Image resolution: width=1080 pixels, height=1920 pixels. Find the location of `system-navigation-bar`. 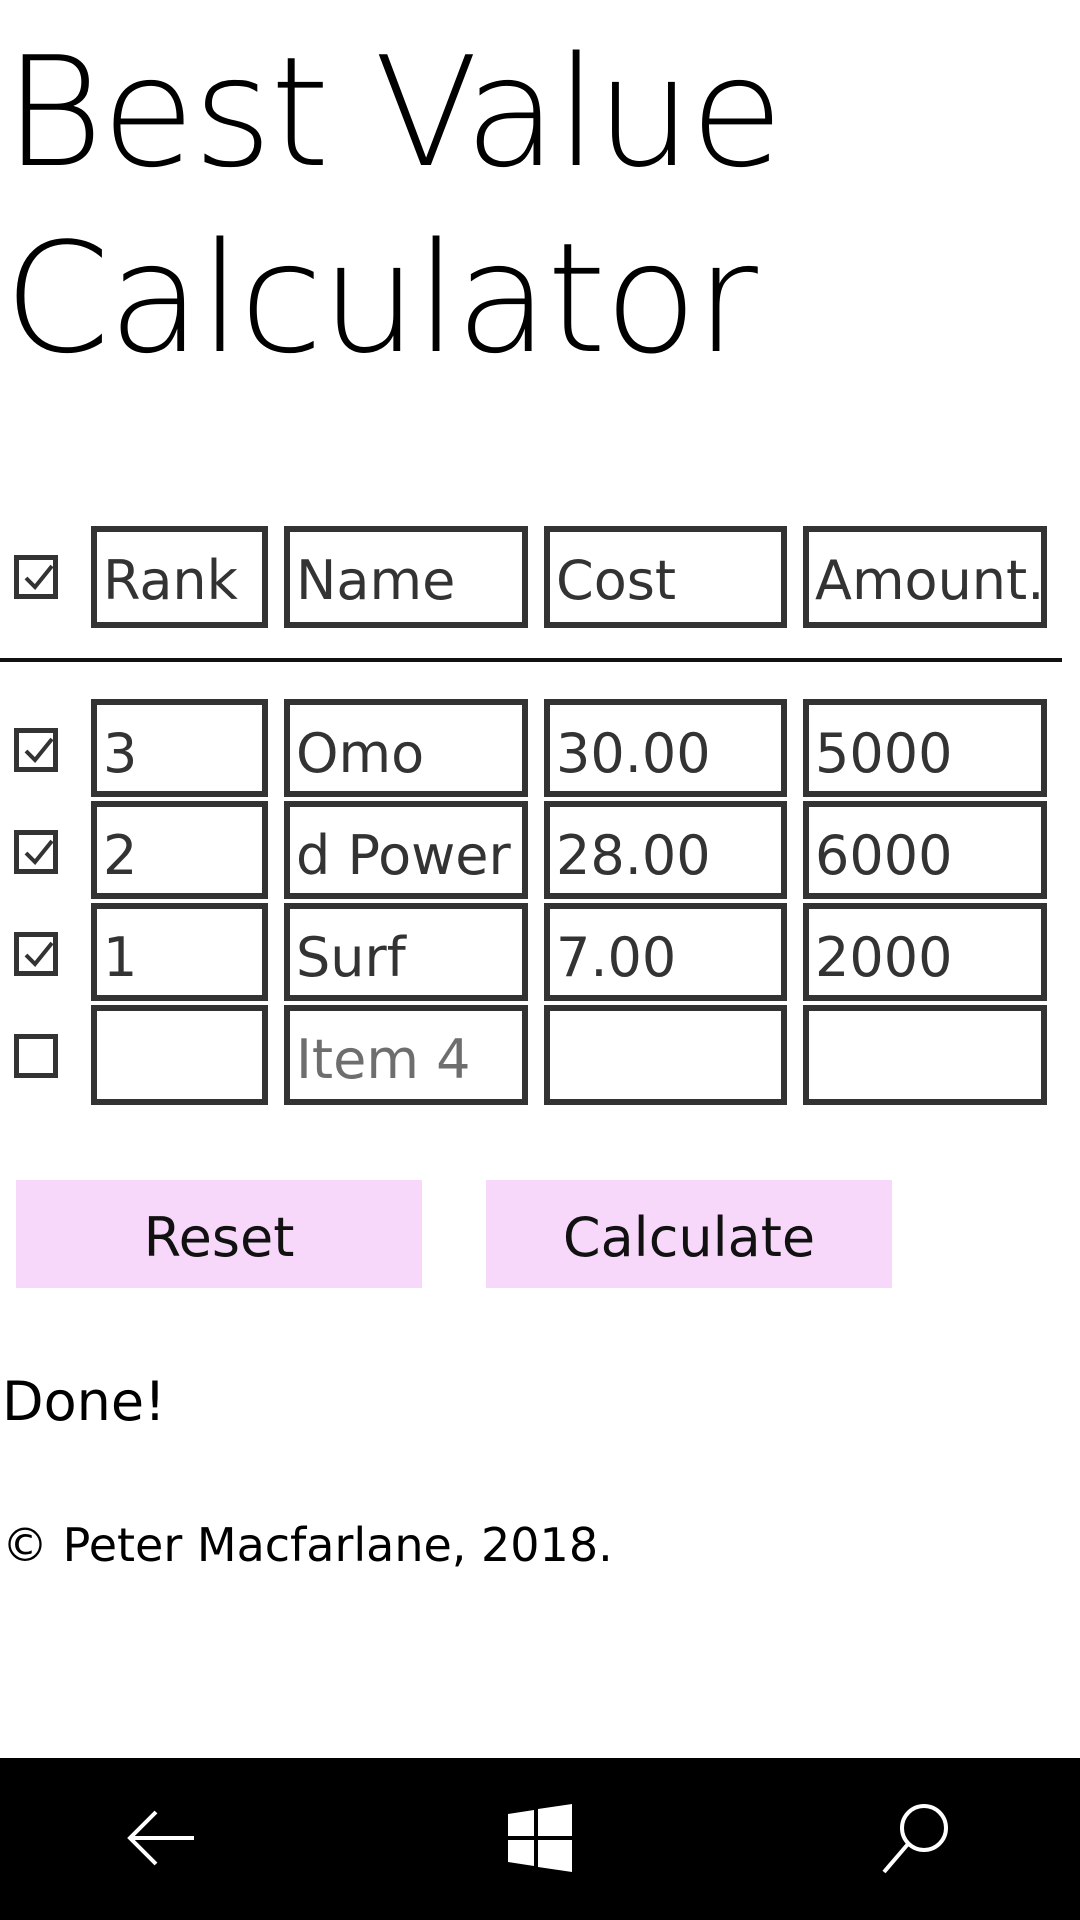

system-navigation-bar is located at coordinates (540, 1839).